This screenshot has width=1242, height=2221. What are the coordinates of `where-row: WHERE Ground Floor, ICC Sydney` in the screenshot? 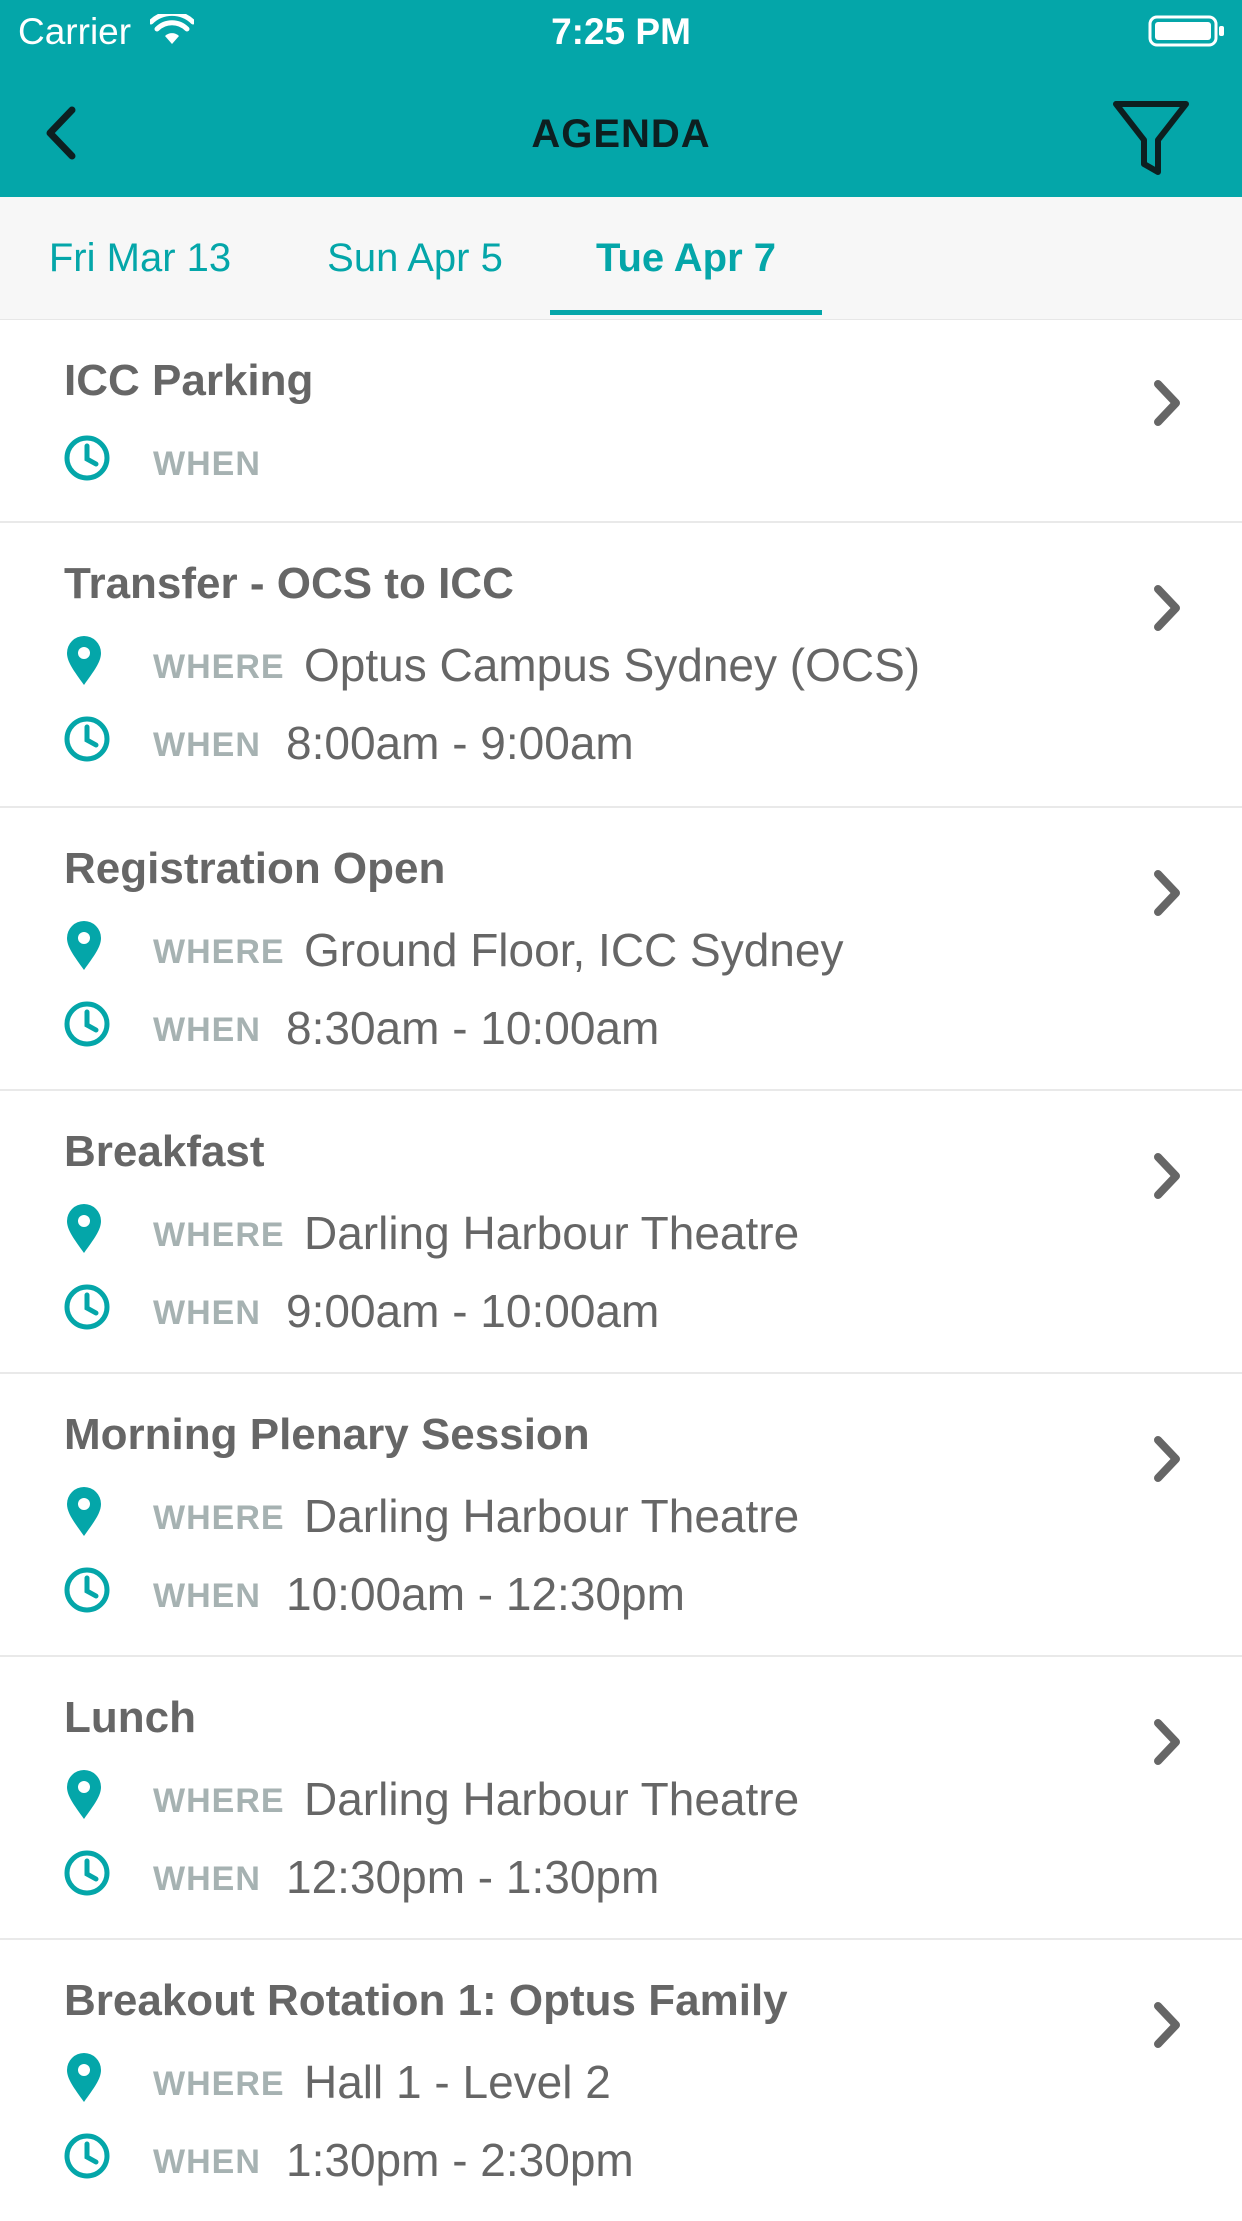 It's located at (575, 948).